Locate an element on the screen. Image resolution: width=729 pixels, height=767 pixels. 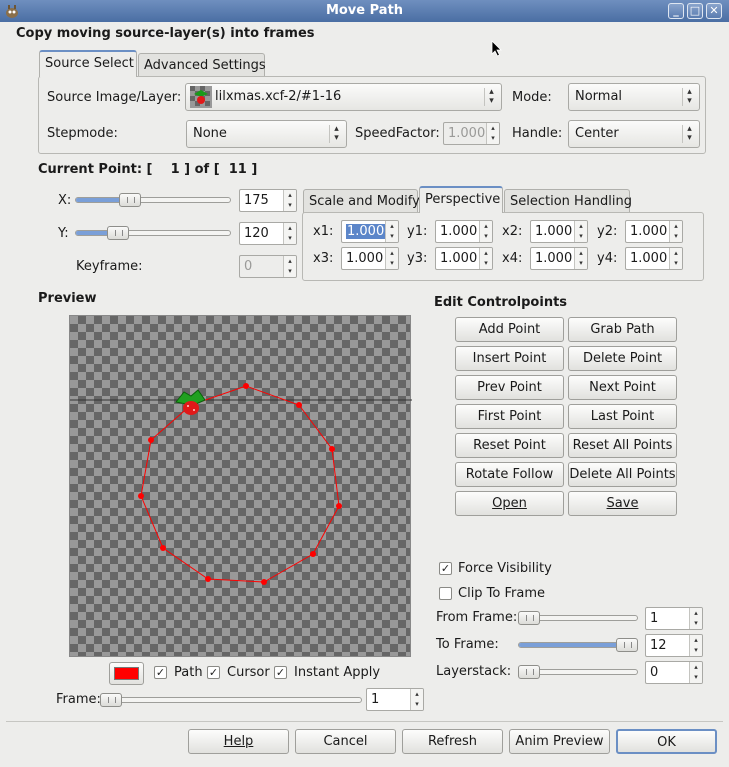
help-button: Help is located at coordinates (238, 741).